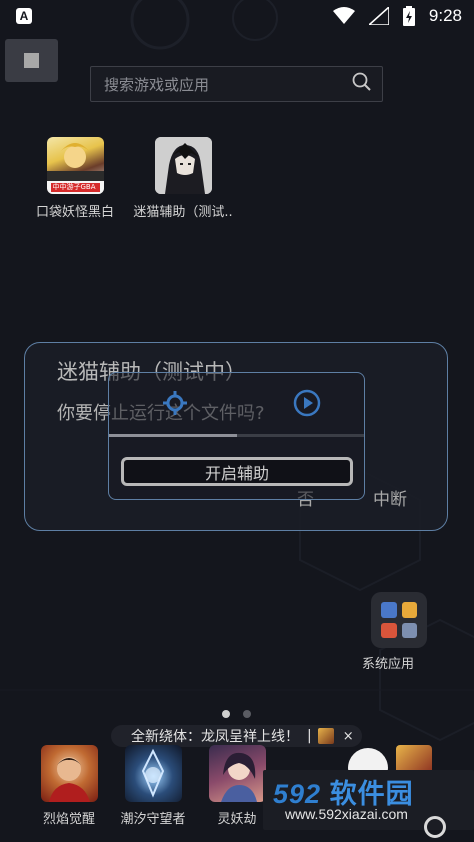 This screenshot has width=474, height=842. I want to click on watermark-number: 592, so click(297, 794).